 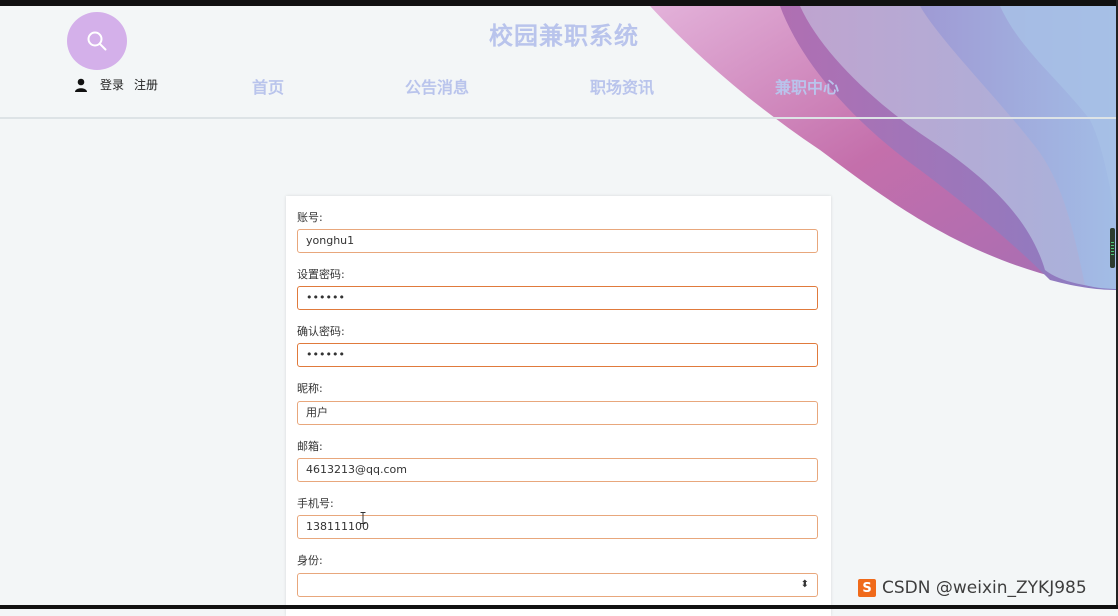 What do you see at coordinates (804, 584) in the screenshot?
I see `select-arrows-icon: ⬍` at bounding box center [804, 584].